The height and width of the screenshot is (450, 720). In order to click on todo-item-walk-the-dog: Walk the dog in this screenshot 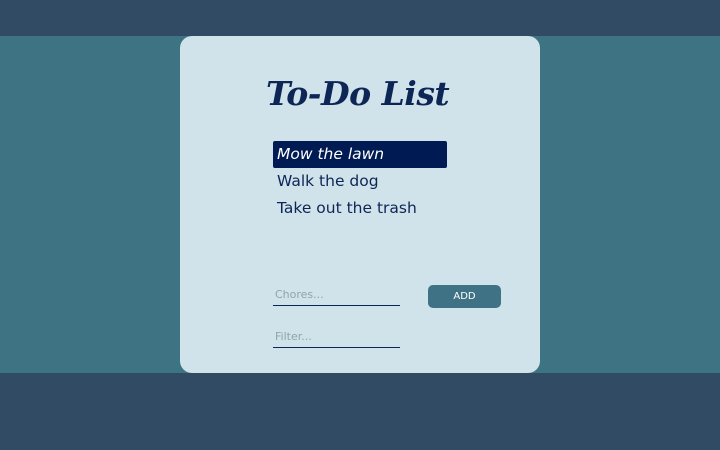, I will do `click(360, 181)`.